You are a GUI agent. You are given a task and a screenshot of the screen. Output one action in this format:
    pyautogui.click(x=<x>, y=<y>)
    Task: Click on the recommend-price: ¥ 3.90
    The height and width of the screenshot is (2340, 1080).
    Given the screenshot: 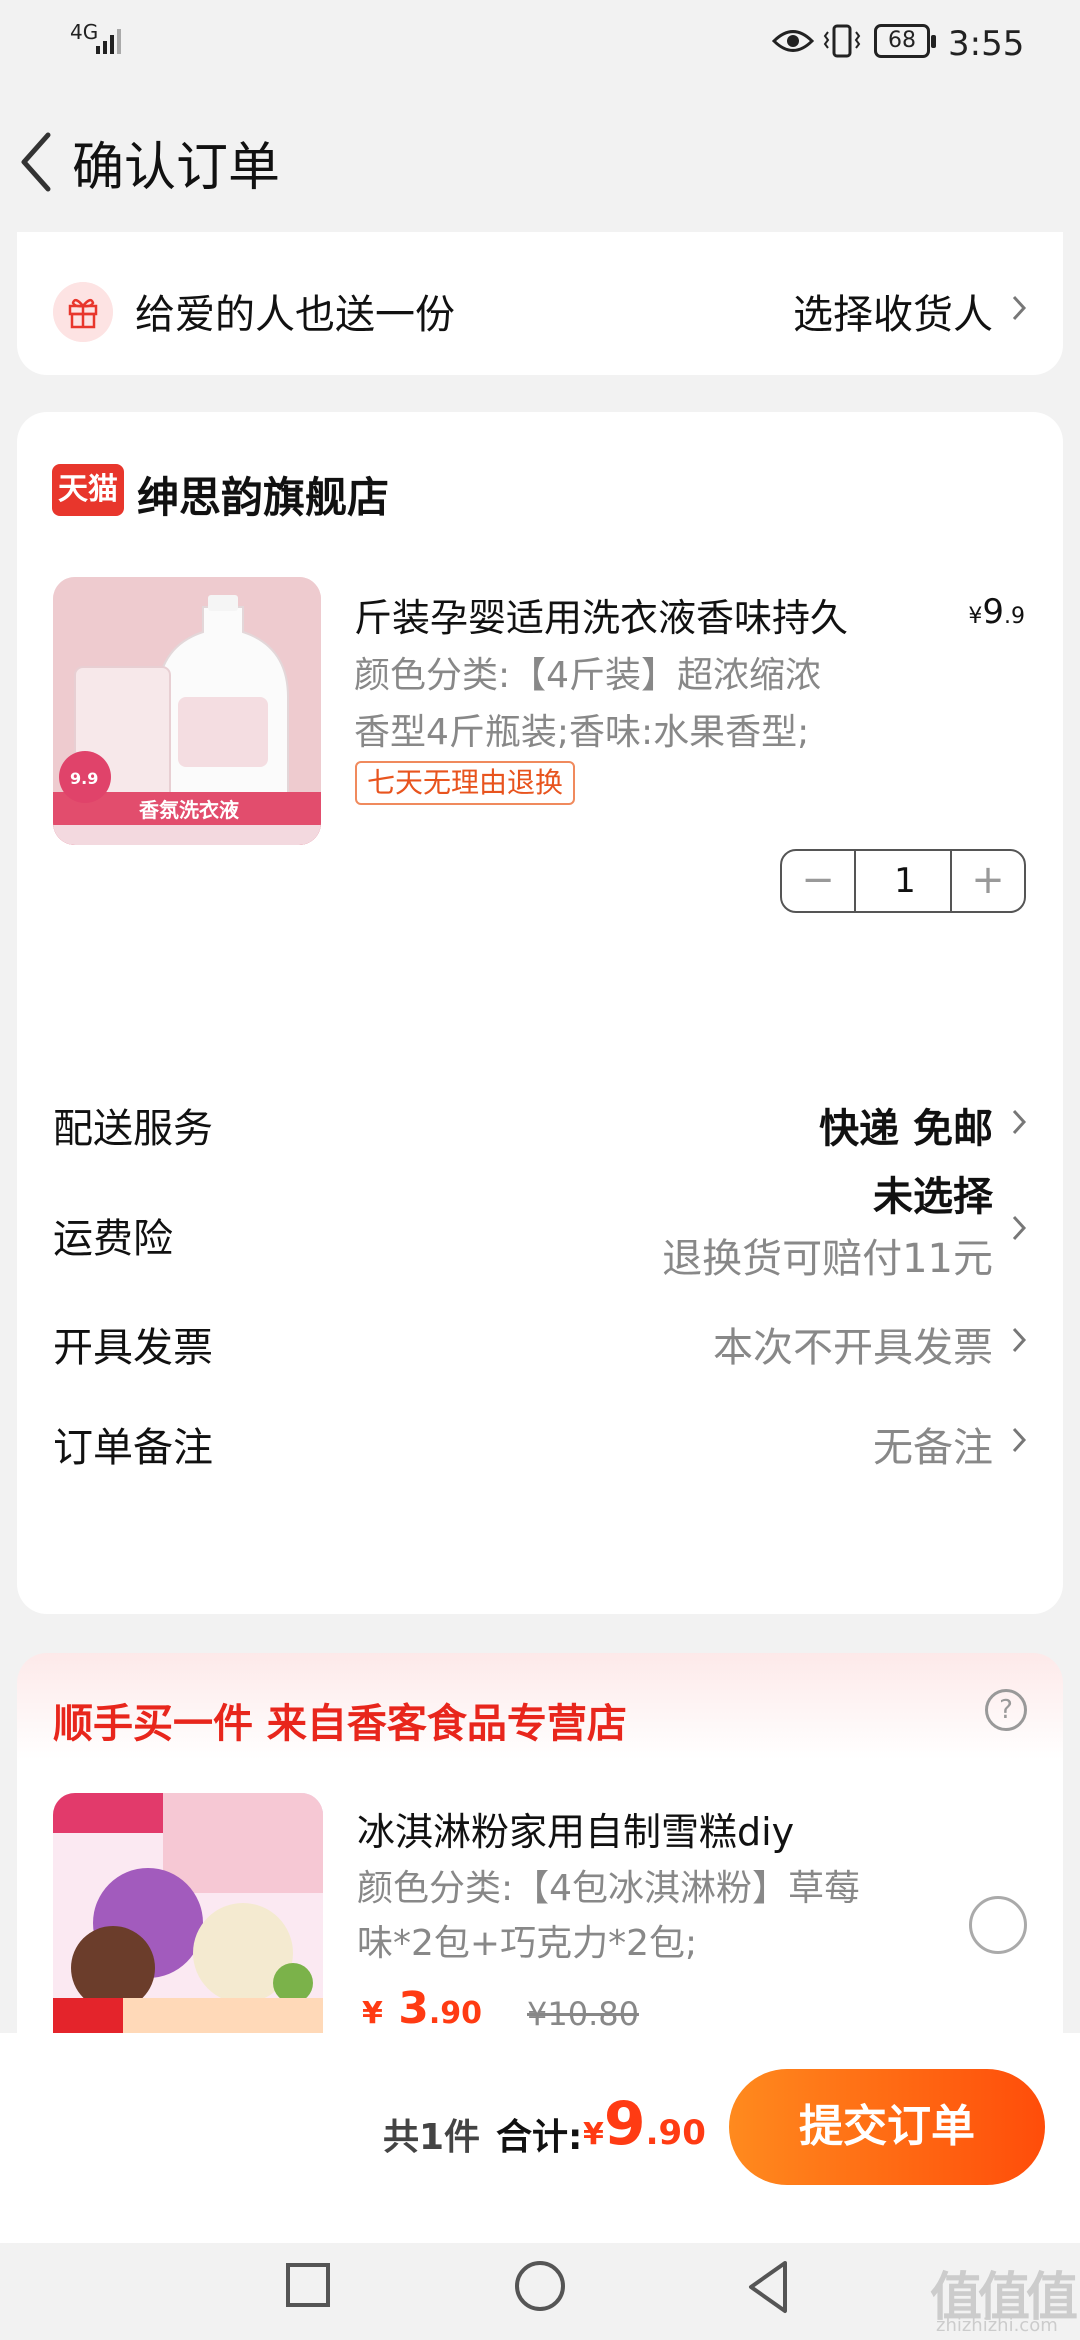 What is the action you would take?
    pyautogui.click(x=422, y=2008)
    